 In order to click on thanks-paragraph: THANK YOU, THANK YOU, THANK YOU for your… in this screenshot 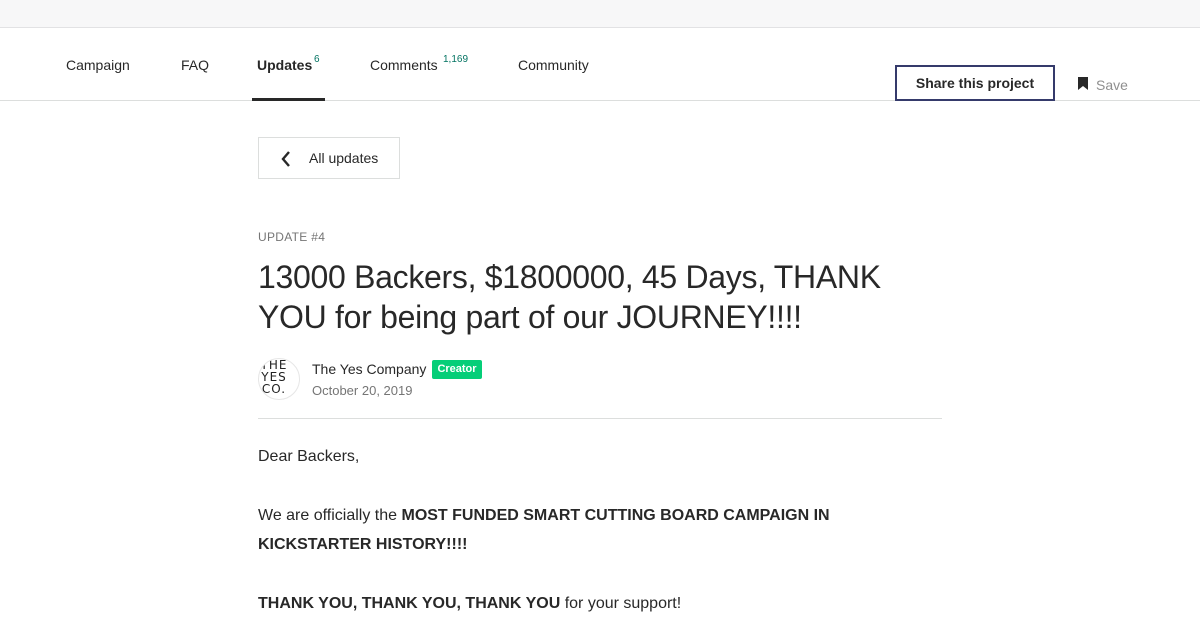, I will do `click(600, 603)`.